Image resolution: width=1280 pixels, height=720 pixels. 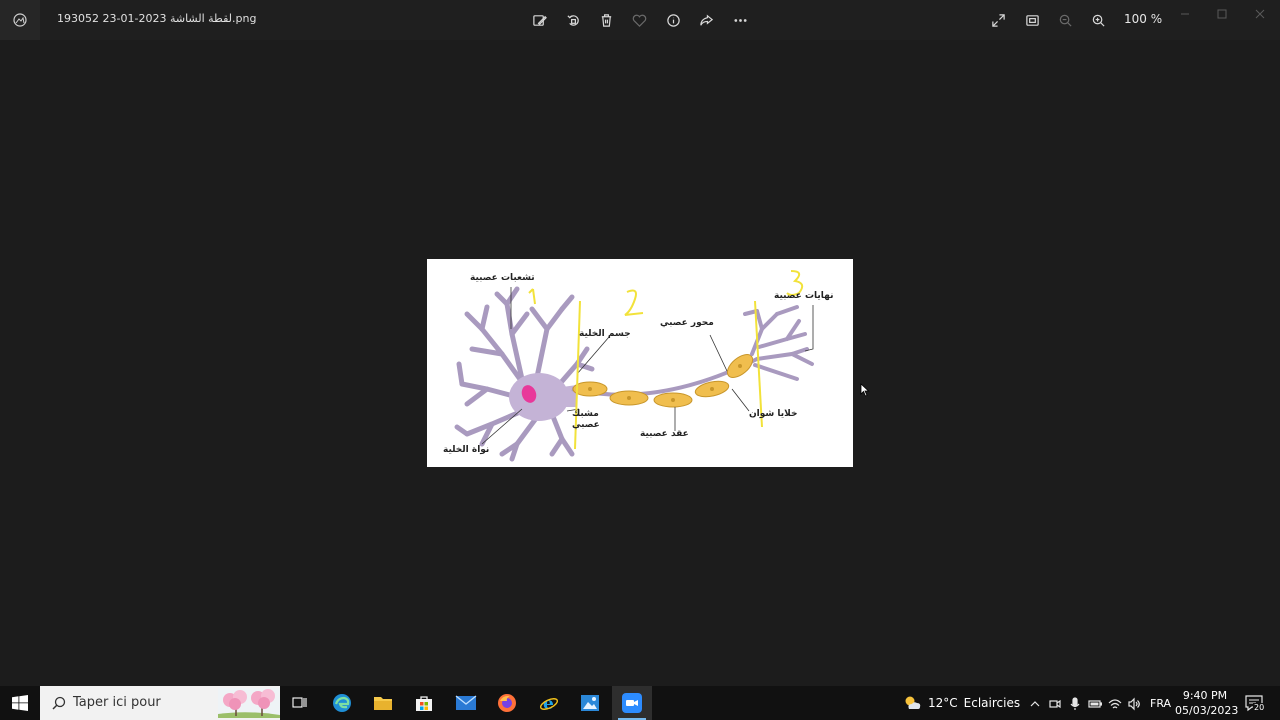 I want to click on taskbar-store, so click(x=424, y=703).